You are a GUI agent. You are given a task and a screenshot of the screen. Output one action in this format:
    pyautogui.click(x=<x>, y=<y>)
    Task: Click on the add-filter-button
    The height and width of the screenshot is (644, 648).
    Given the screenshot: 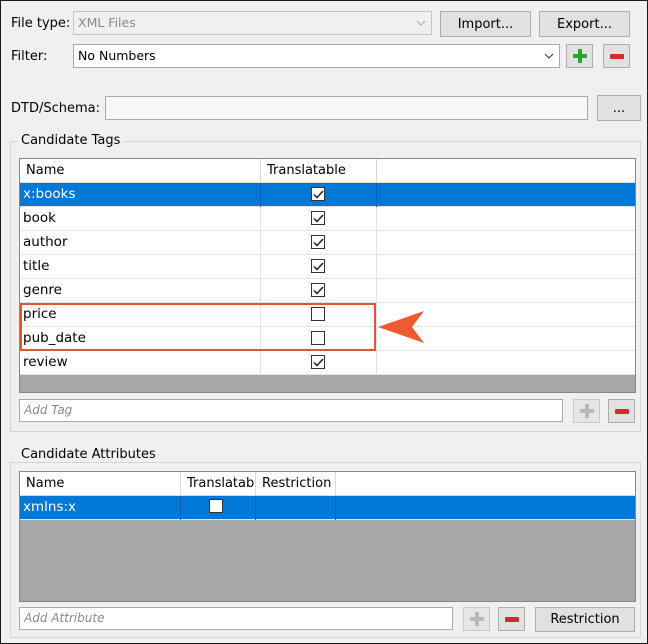 What is the action you would take?
    pyautogui.click(x=579, y=56)
    